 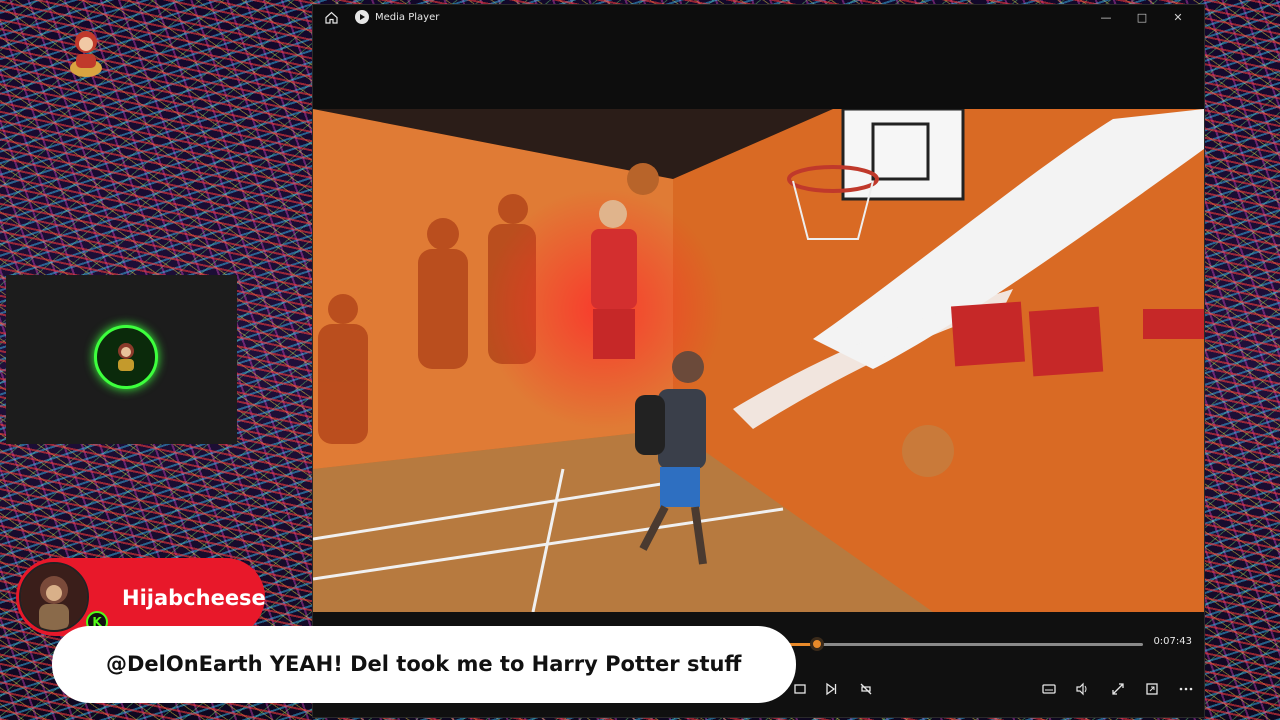 What do you see at coordinates (86, 54) in the screenshot?
I see `mascot-sticker` at bounding box center [86, 54].